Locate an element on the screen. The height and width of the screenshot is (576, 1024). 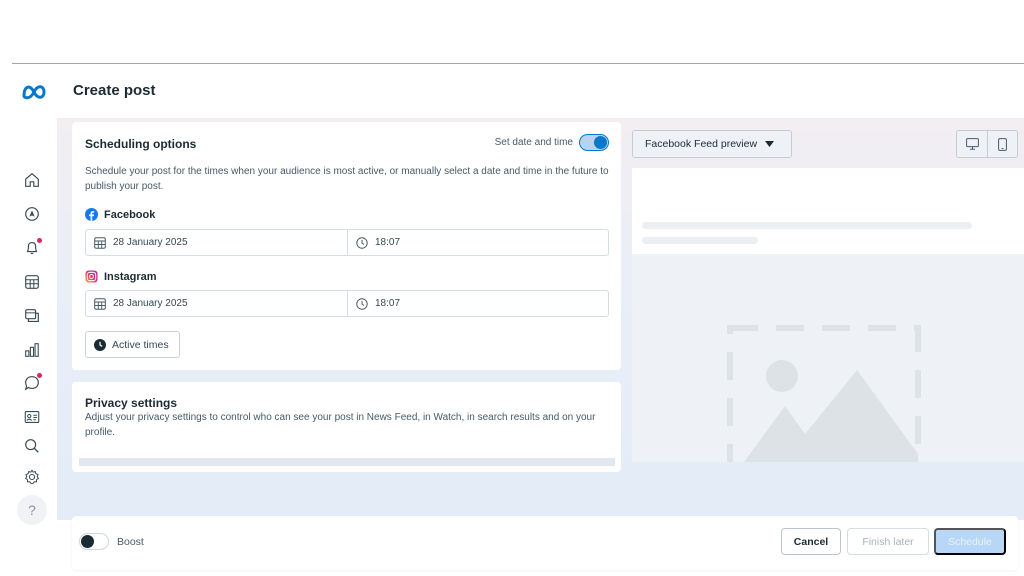
facebook-label-row: Facebook is located at coordinates (120, 214).